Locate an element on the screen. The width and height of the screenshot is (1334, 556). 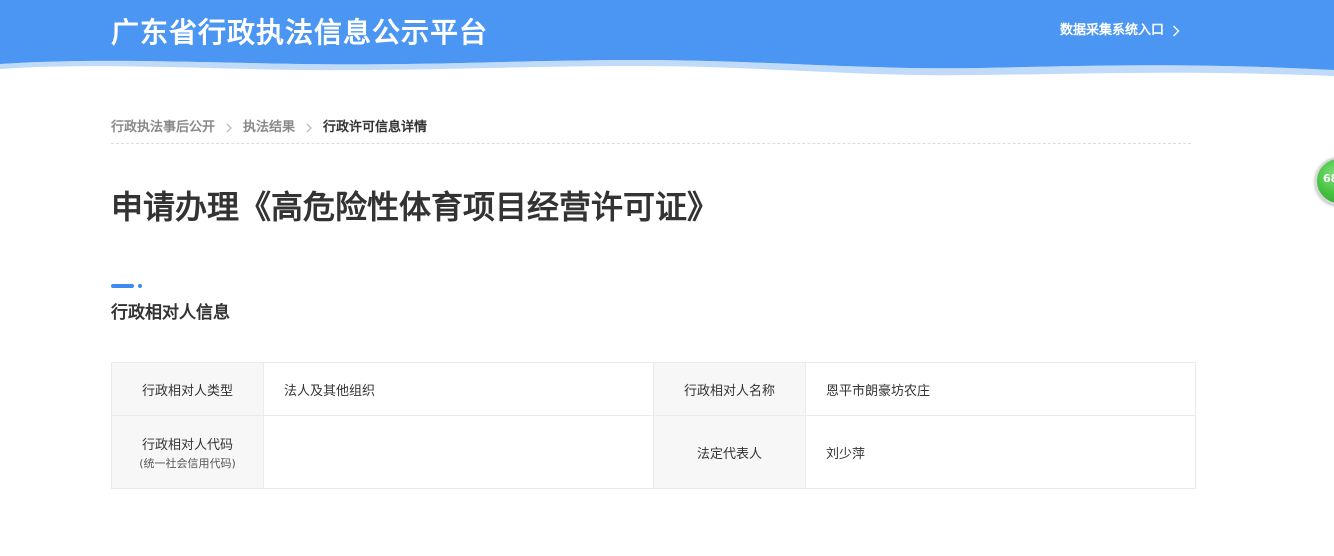
legal-representative-value: 刘少萍 is located at coordinates (1000, 452).